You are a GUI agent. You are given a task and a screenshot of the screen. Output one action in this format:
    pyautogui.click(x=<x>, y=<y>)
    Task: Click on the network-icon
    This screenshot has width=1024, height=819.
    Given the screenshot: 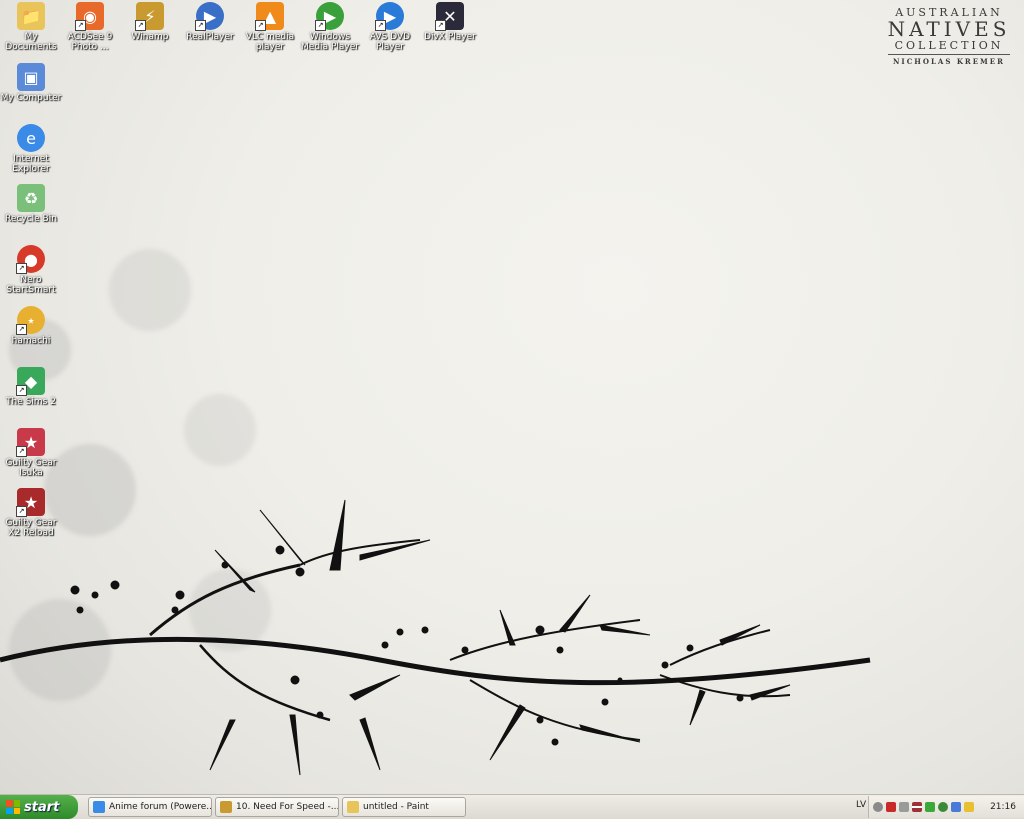 What is the action you would take?
    pyautogui.click(x=956, y=807)
    